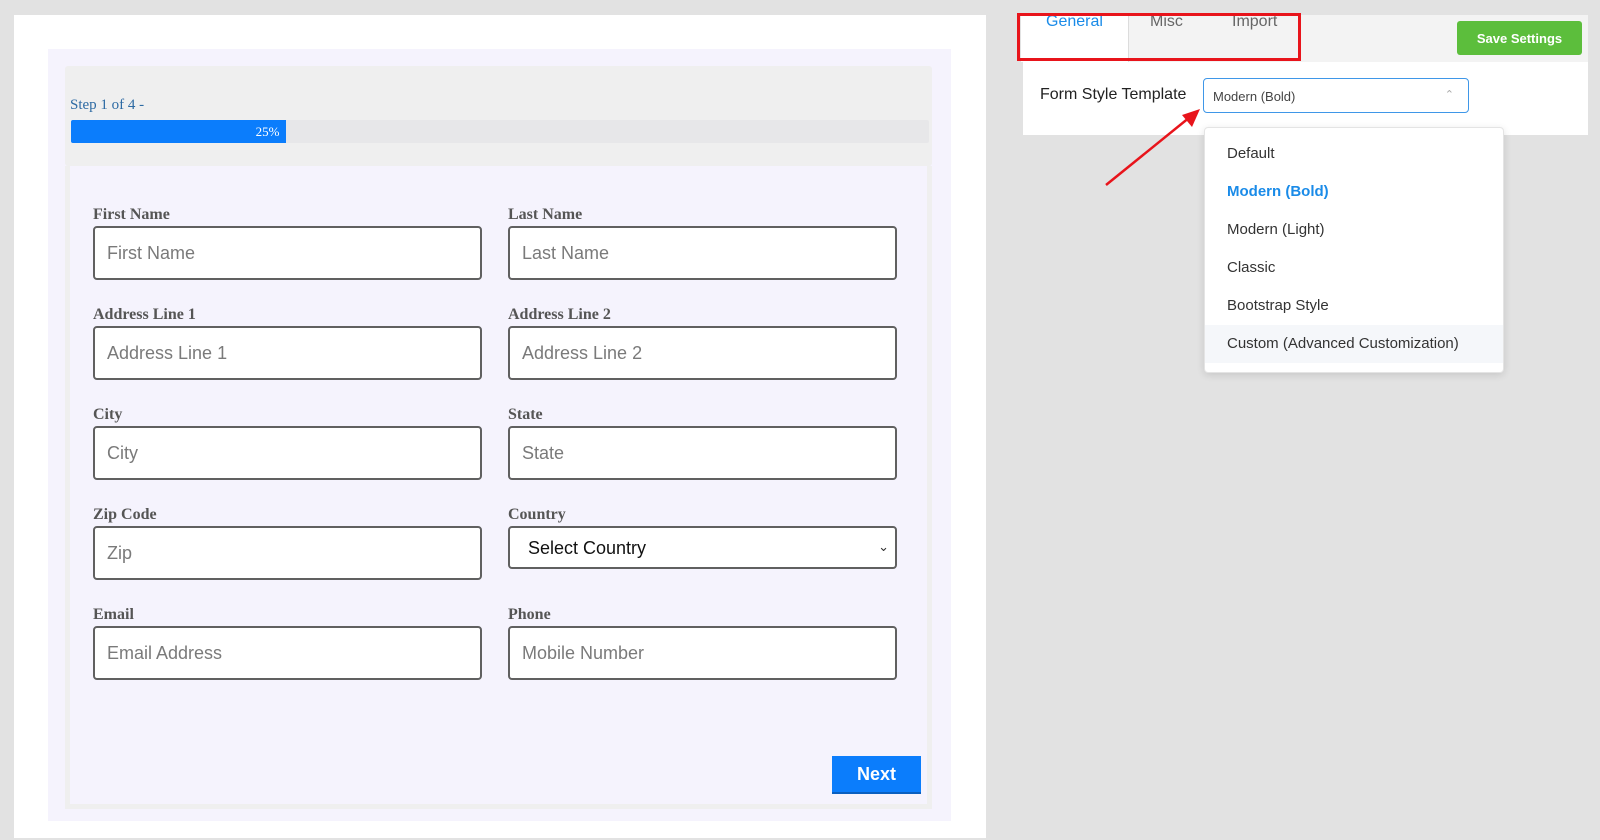 The image size is (1600, 840). What do you see at coordinates (287, 453) in the screenshot?
I see `city-input` at bounding box center [287, 453].